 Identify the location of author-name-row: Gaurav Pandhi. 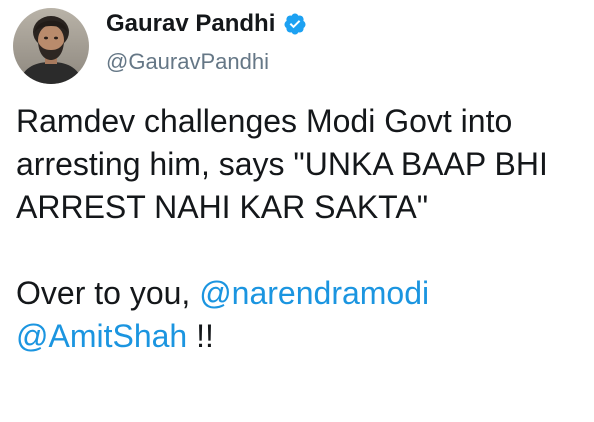
(206, 24).